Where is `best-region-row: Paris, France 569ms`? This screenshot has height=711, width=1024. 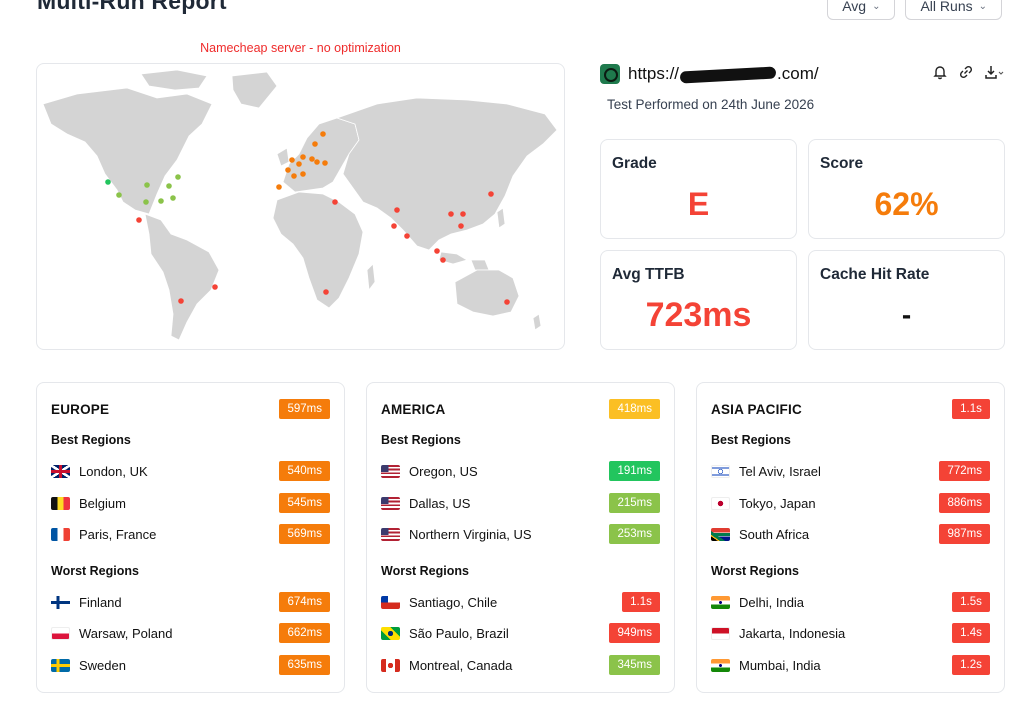 best-region-row: Paris, France 569ms is located at coordinates (190, 534).